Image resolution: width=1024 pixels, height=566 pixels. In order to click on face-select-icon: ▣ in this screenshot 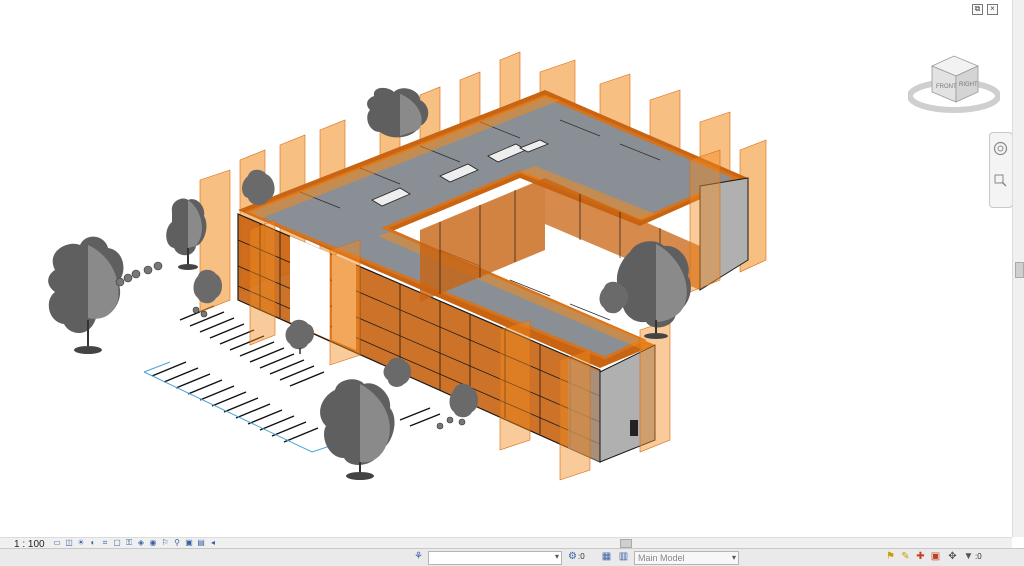, I will do `click(935, 557)`.